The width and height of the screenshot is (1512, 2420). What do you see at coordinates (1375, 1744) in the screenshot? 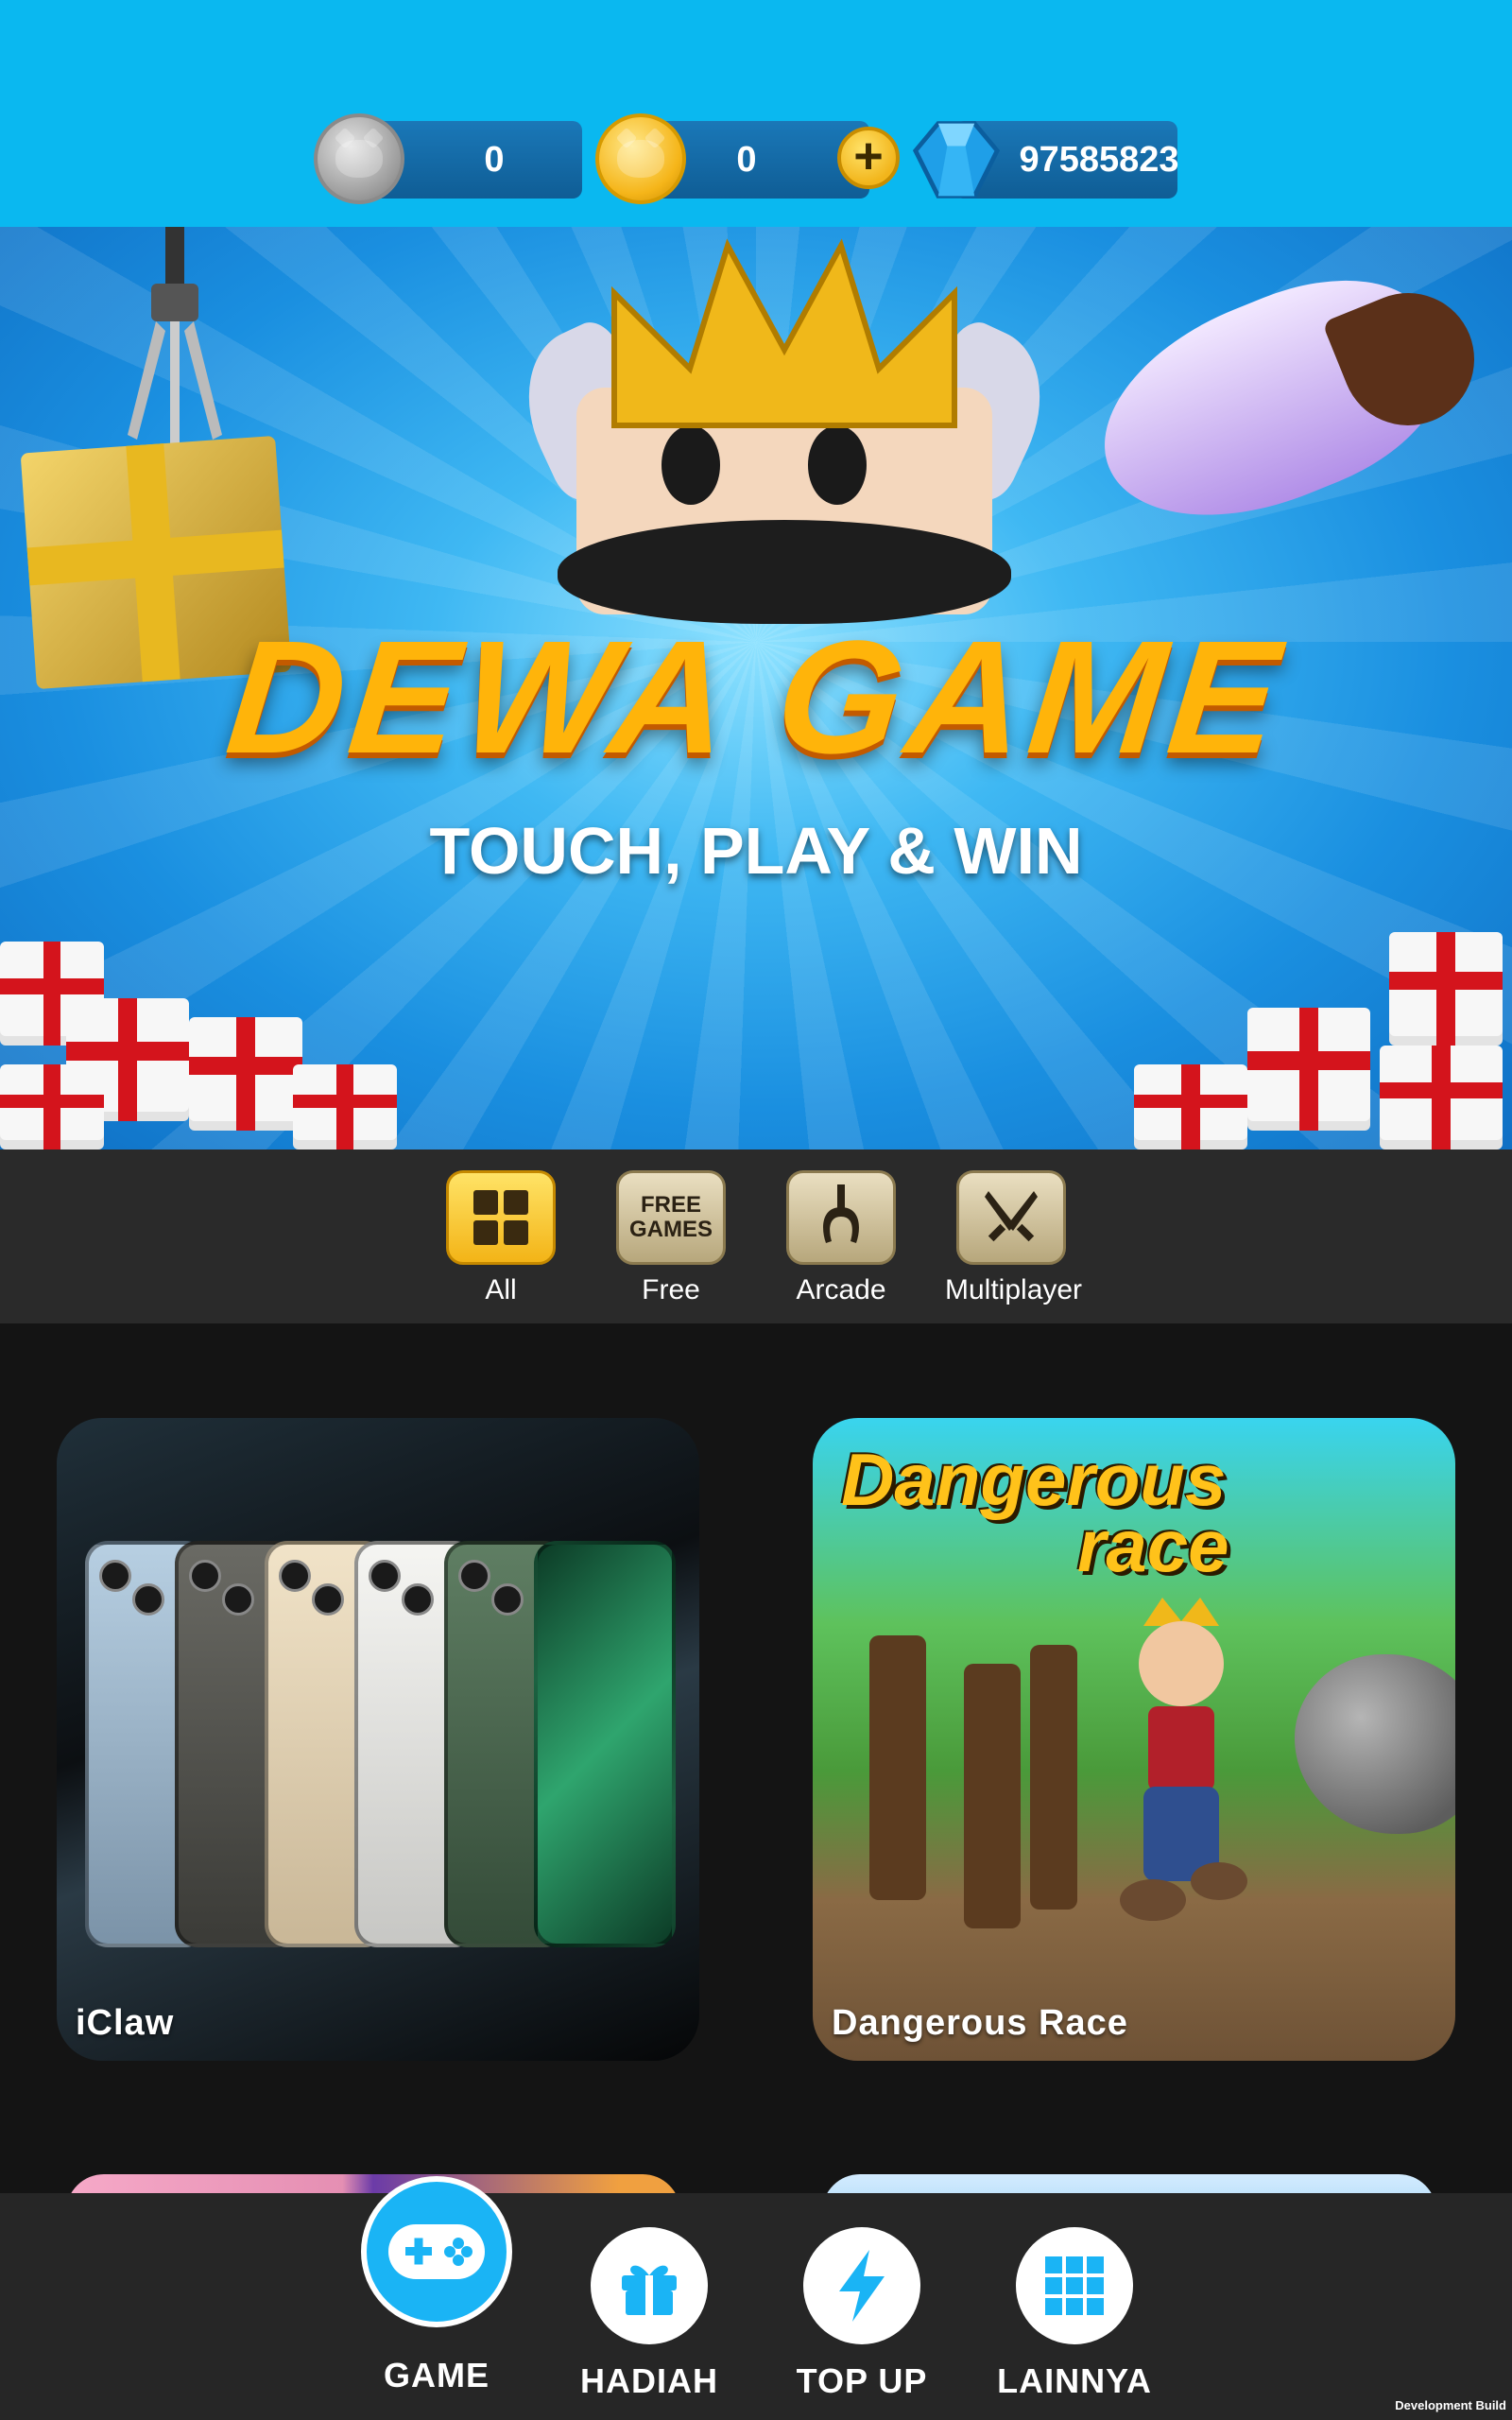
I see `boulder` at bounding box center [1375, 1744].